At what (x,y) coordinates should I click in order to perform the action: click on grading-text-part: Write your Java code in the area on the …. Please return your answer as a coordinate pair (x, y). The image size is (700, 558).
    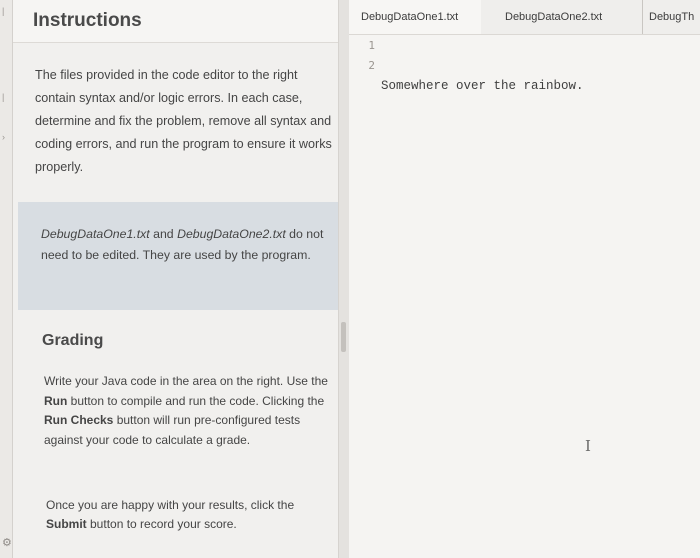
    Looking at the image, I should click on (186, 381).